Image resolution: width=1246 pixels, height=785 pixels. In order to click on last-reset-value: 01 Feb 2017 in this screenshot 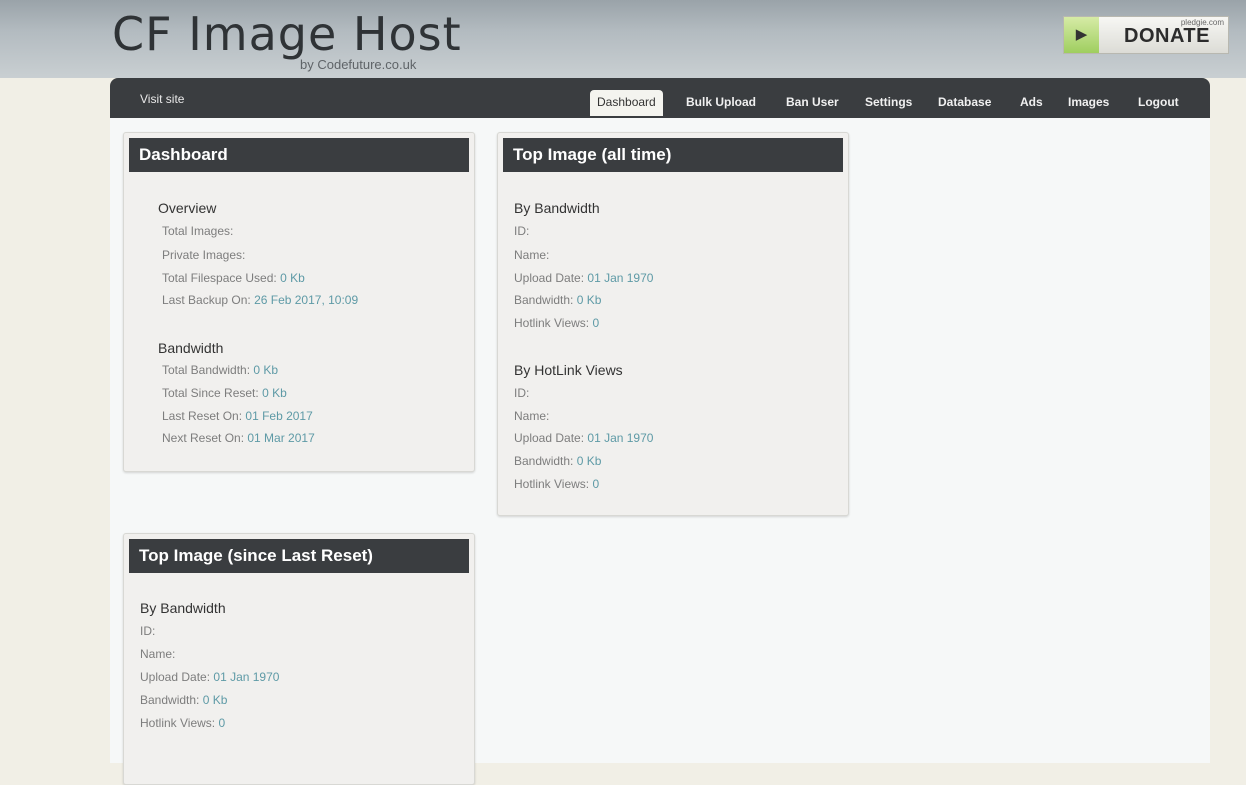, I will do `click(279, 416)`.